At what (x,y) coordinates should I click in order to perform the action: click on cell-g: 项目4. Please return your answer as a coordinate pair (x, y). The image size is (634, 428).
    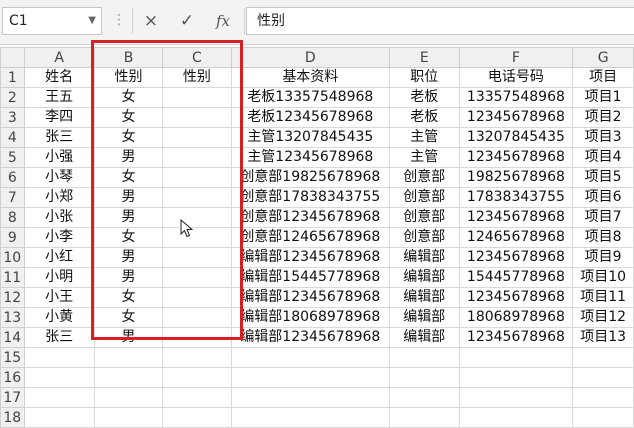
    Looking at the image, I should click on (603, 157).